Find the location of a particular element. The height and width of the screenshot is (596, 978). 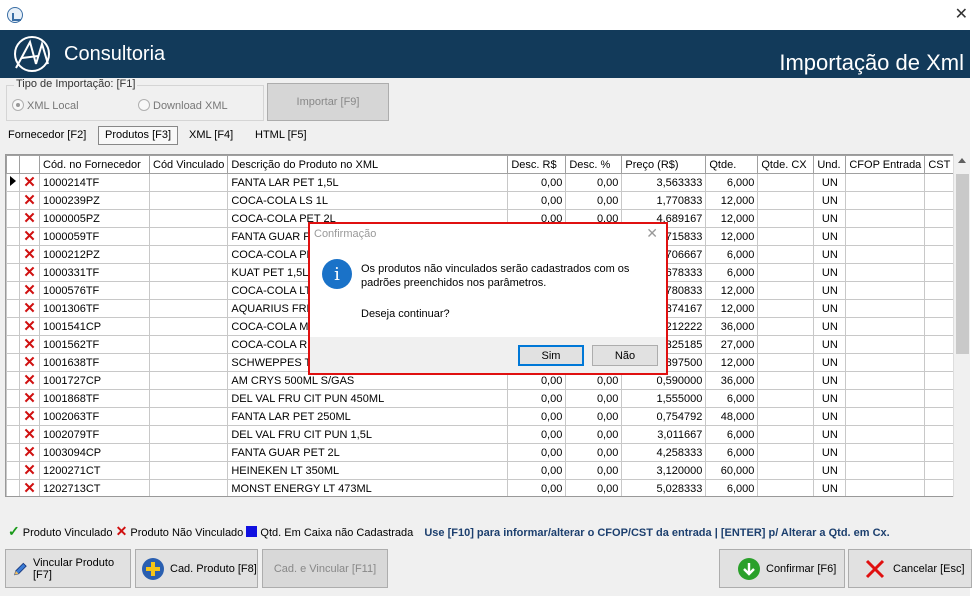

table-cell: FANTA LAR PET 250ML is located at coordinates (368, 416).